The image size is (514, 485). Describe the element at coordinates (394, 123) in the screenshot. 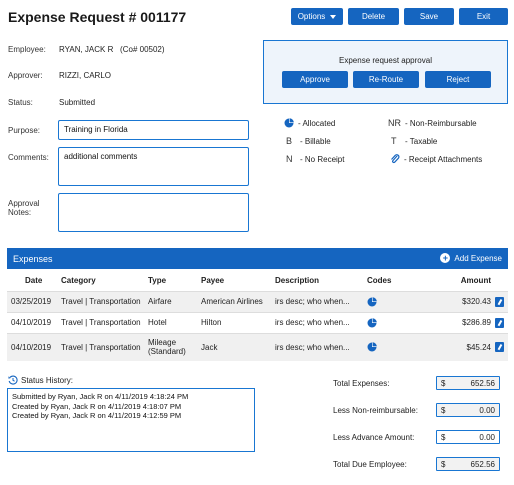

I see `legend-nr-code: NR` at that location.